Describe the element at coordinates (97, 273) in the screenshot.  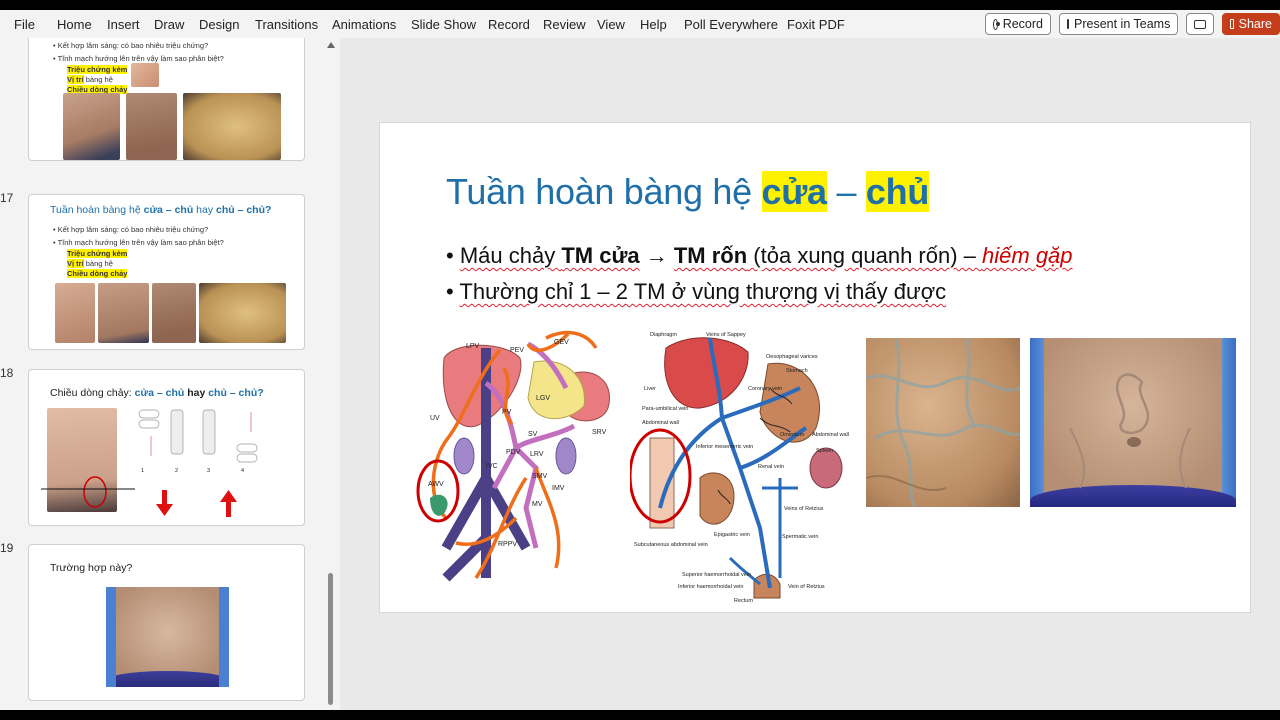
I see `thumb-sub-bullet: Chiều dòng chảy` at that location.